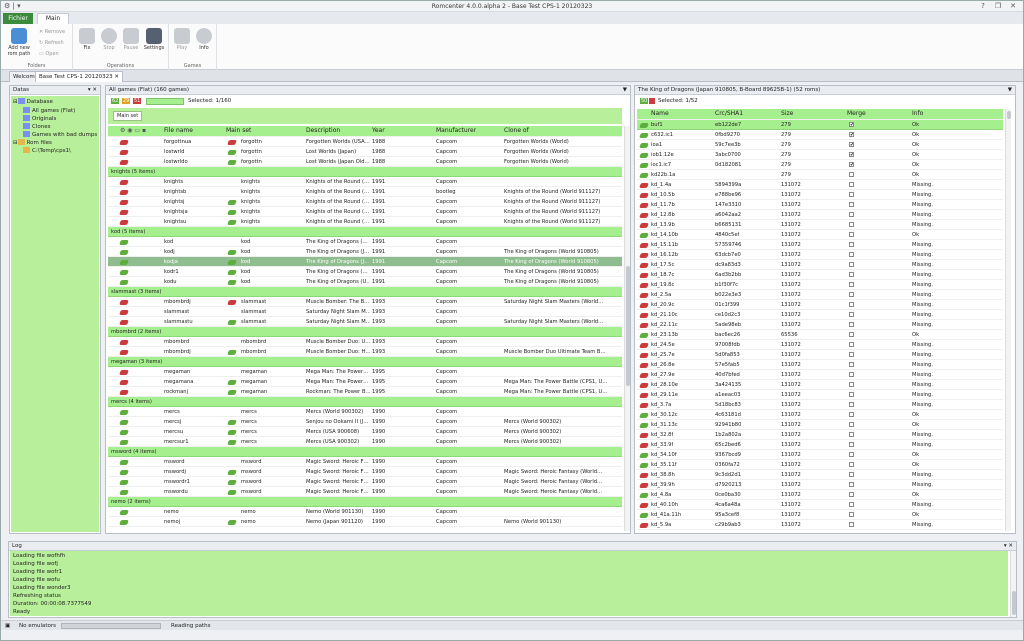  What do you see at coordinates (820, 475) in the screenshot?
I see `rom-row: kd_38.8h 9c3dd2d1 131072 Missing.` at bounding box center [820, 475].